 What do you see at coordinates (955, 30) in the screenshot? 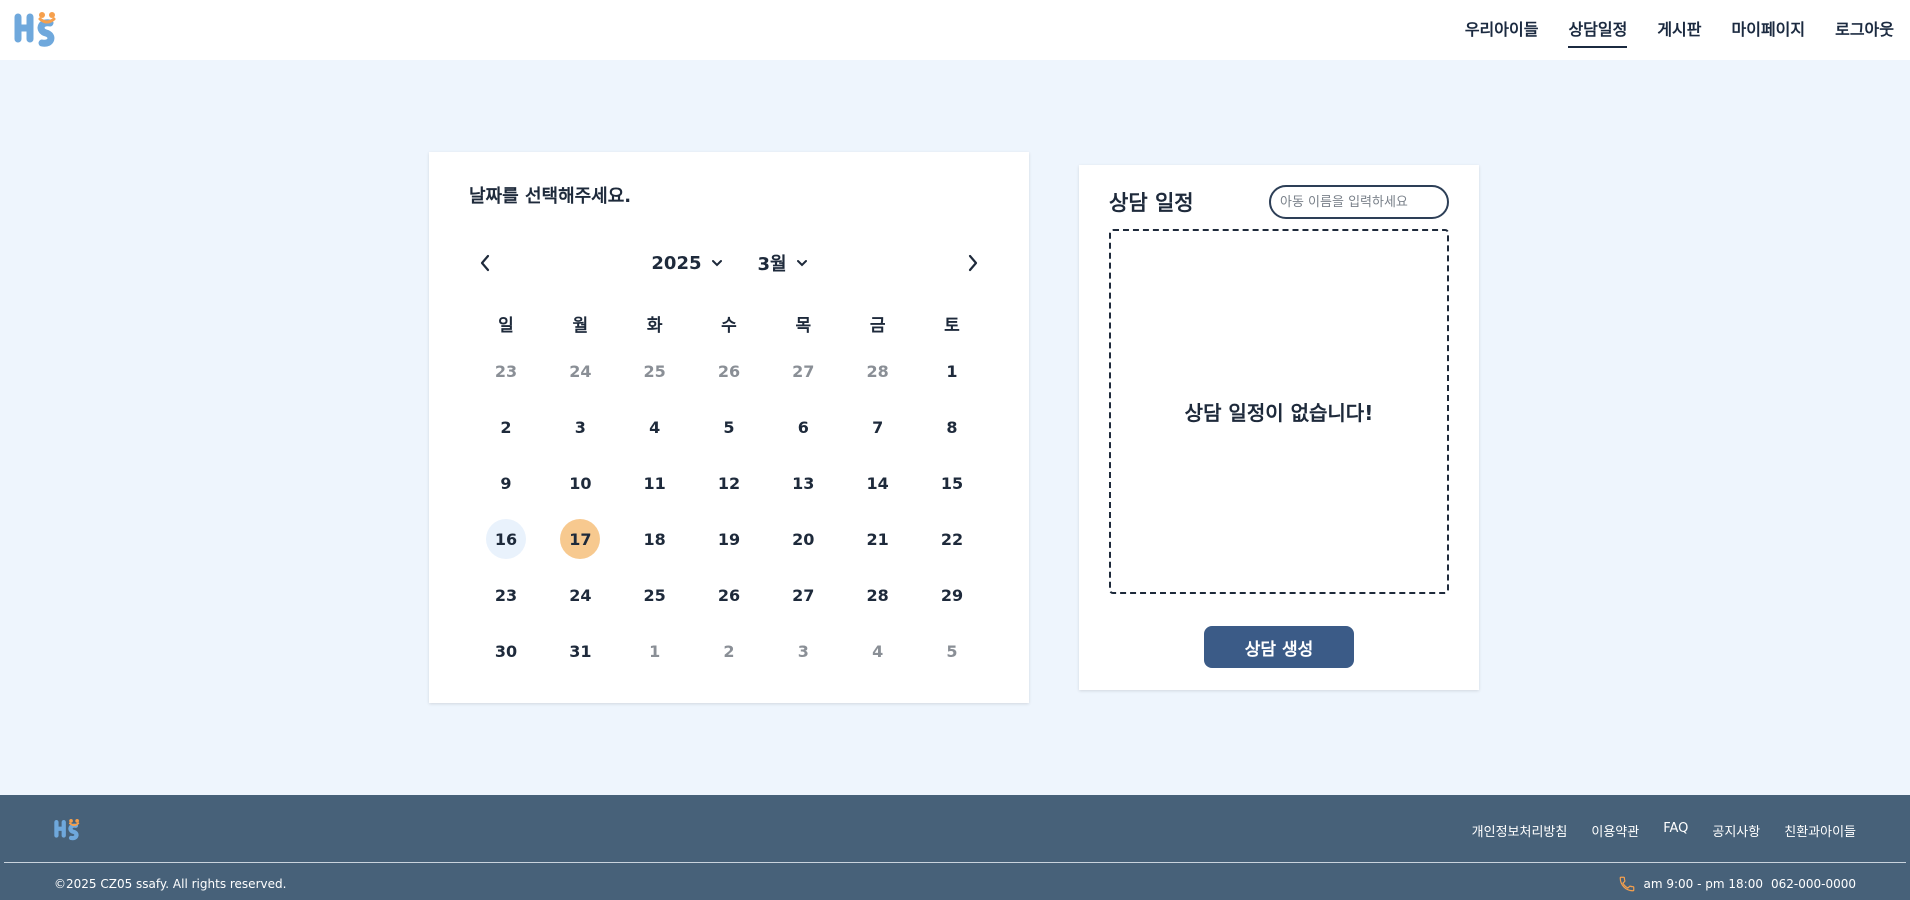
I see `top-header: 우리아이들 상담일정 게시판 마이페이지 로그아웃` at bounding box center [955, 30].